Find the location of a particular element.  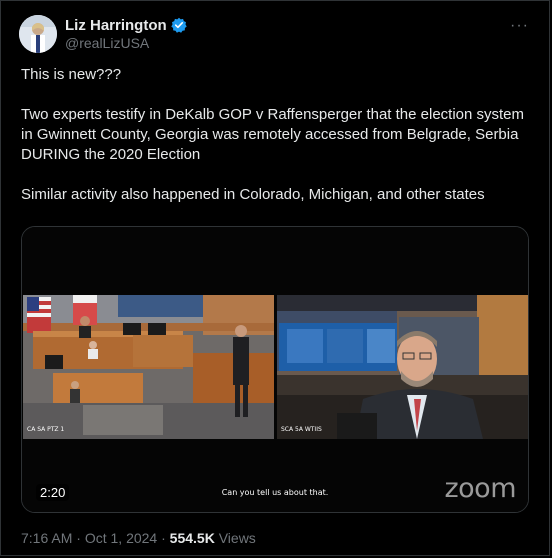

views-count: 554.5K is located at coordinates (192, 538).